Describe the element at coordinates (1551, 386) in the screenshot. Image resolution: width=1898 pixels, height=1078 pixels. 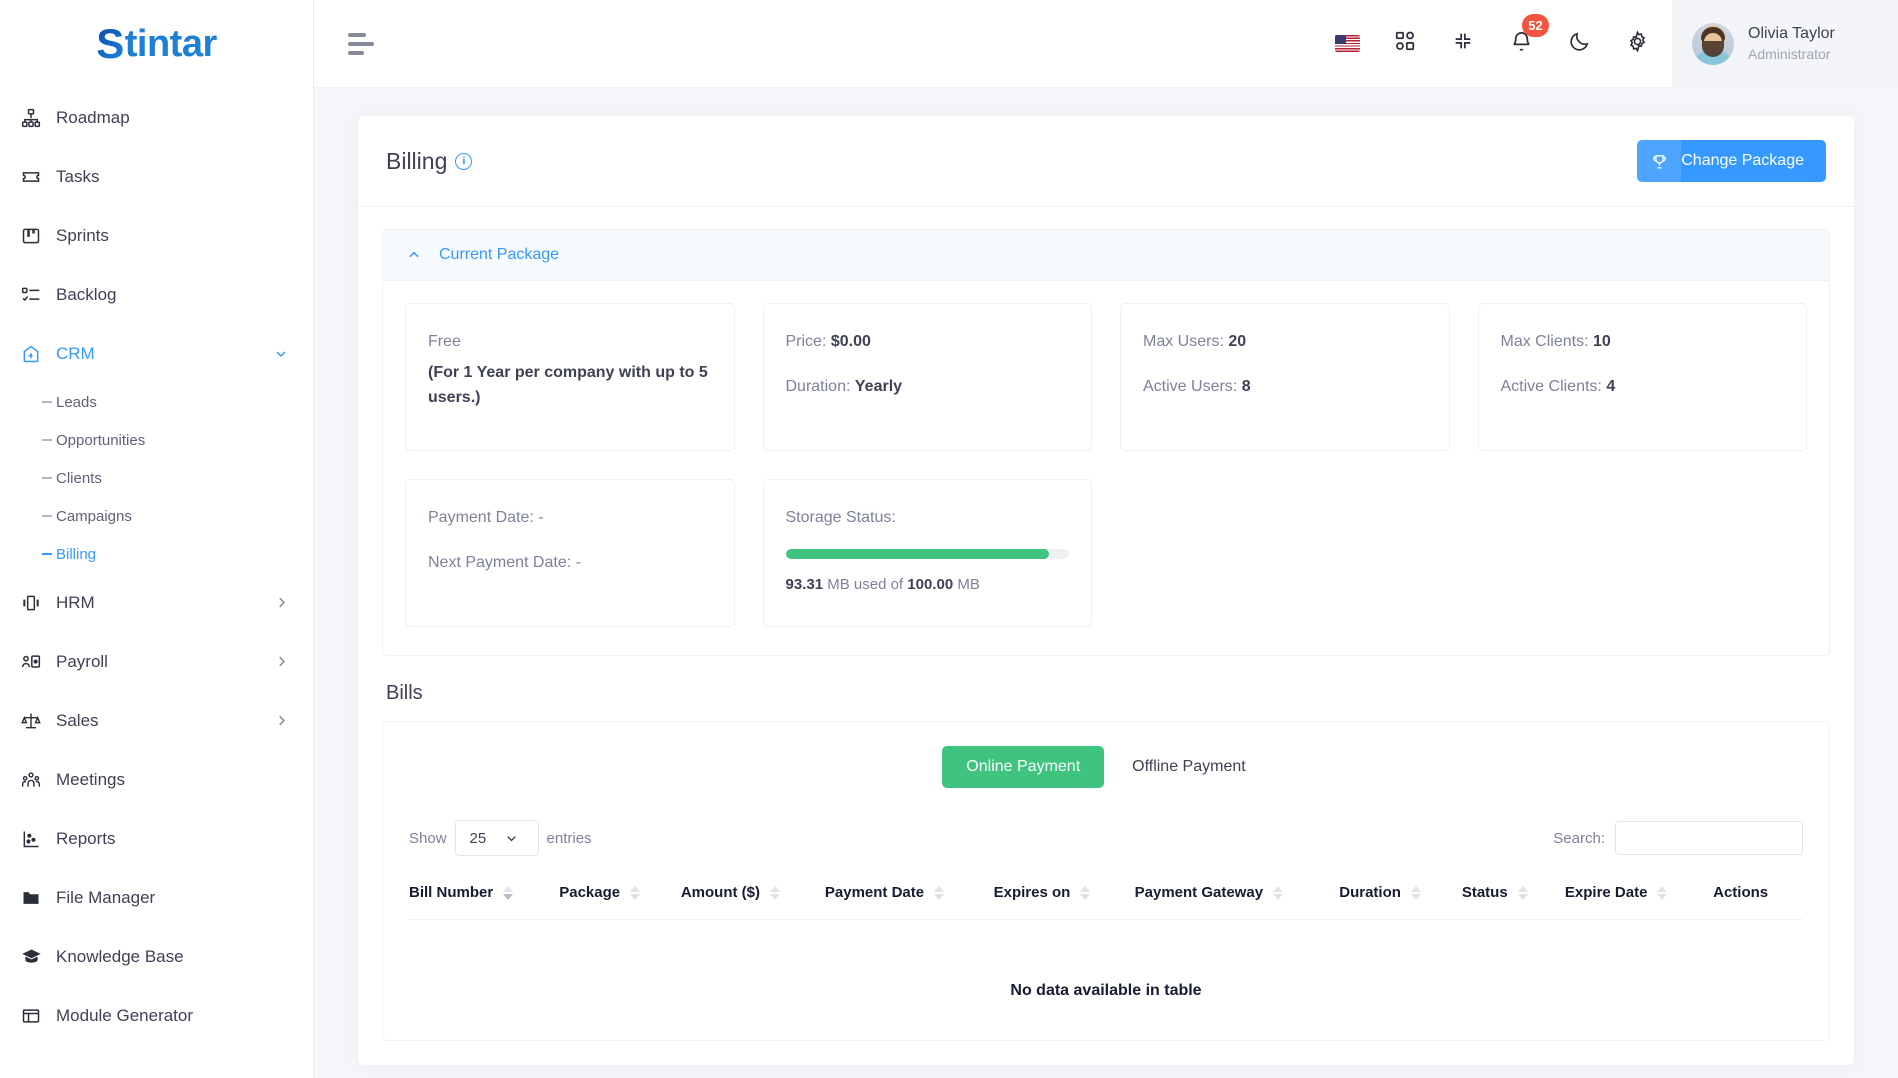
I see `active-clients-label: Active Clients:` at that location.